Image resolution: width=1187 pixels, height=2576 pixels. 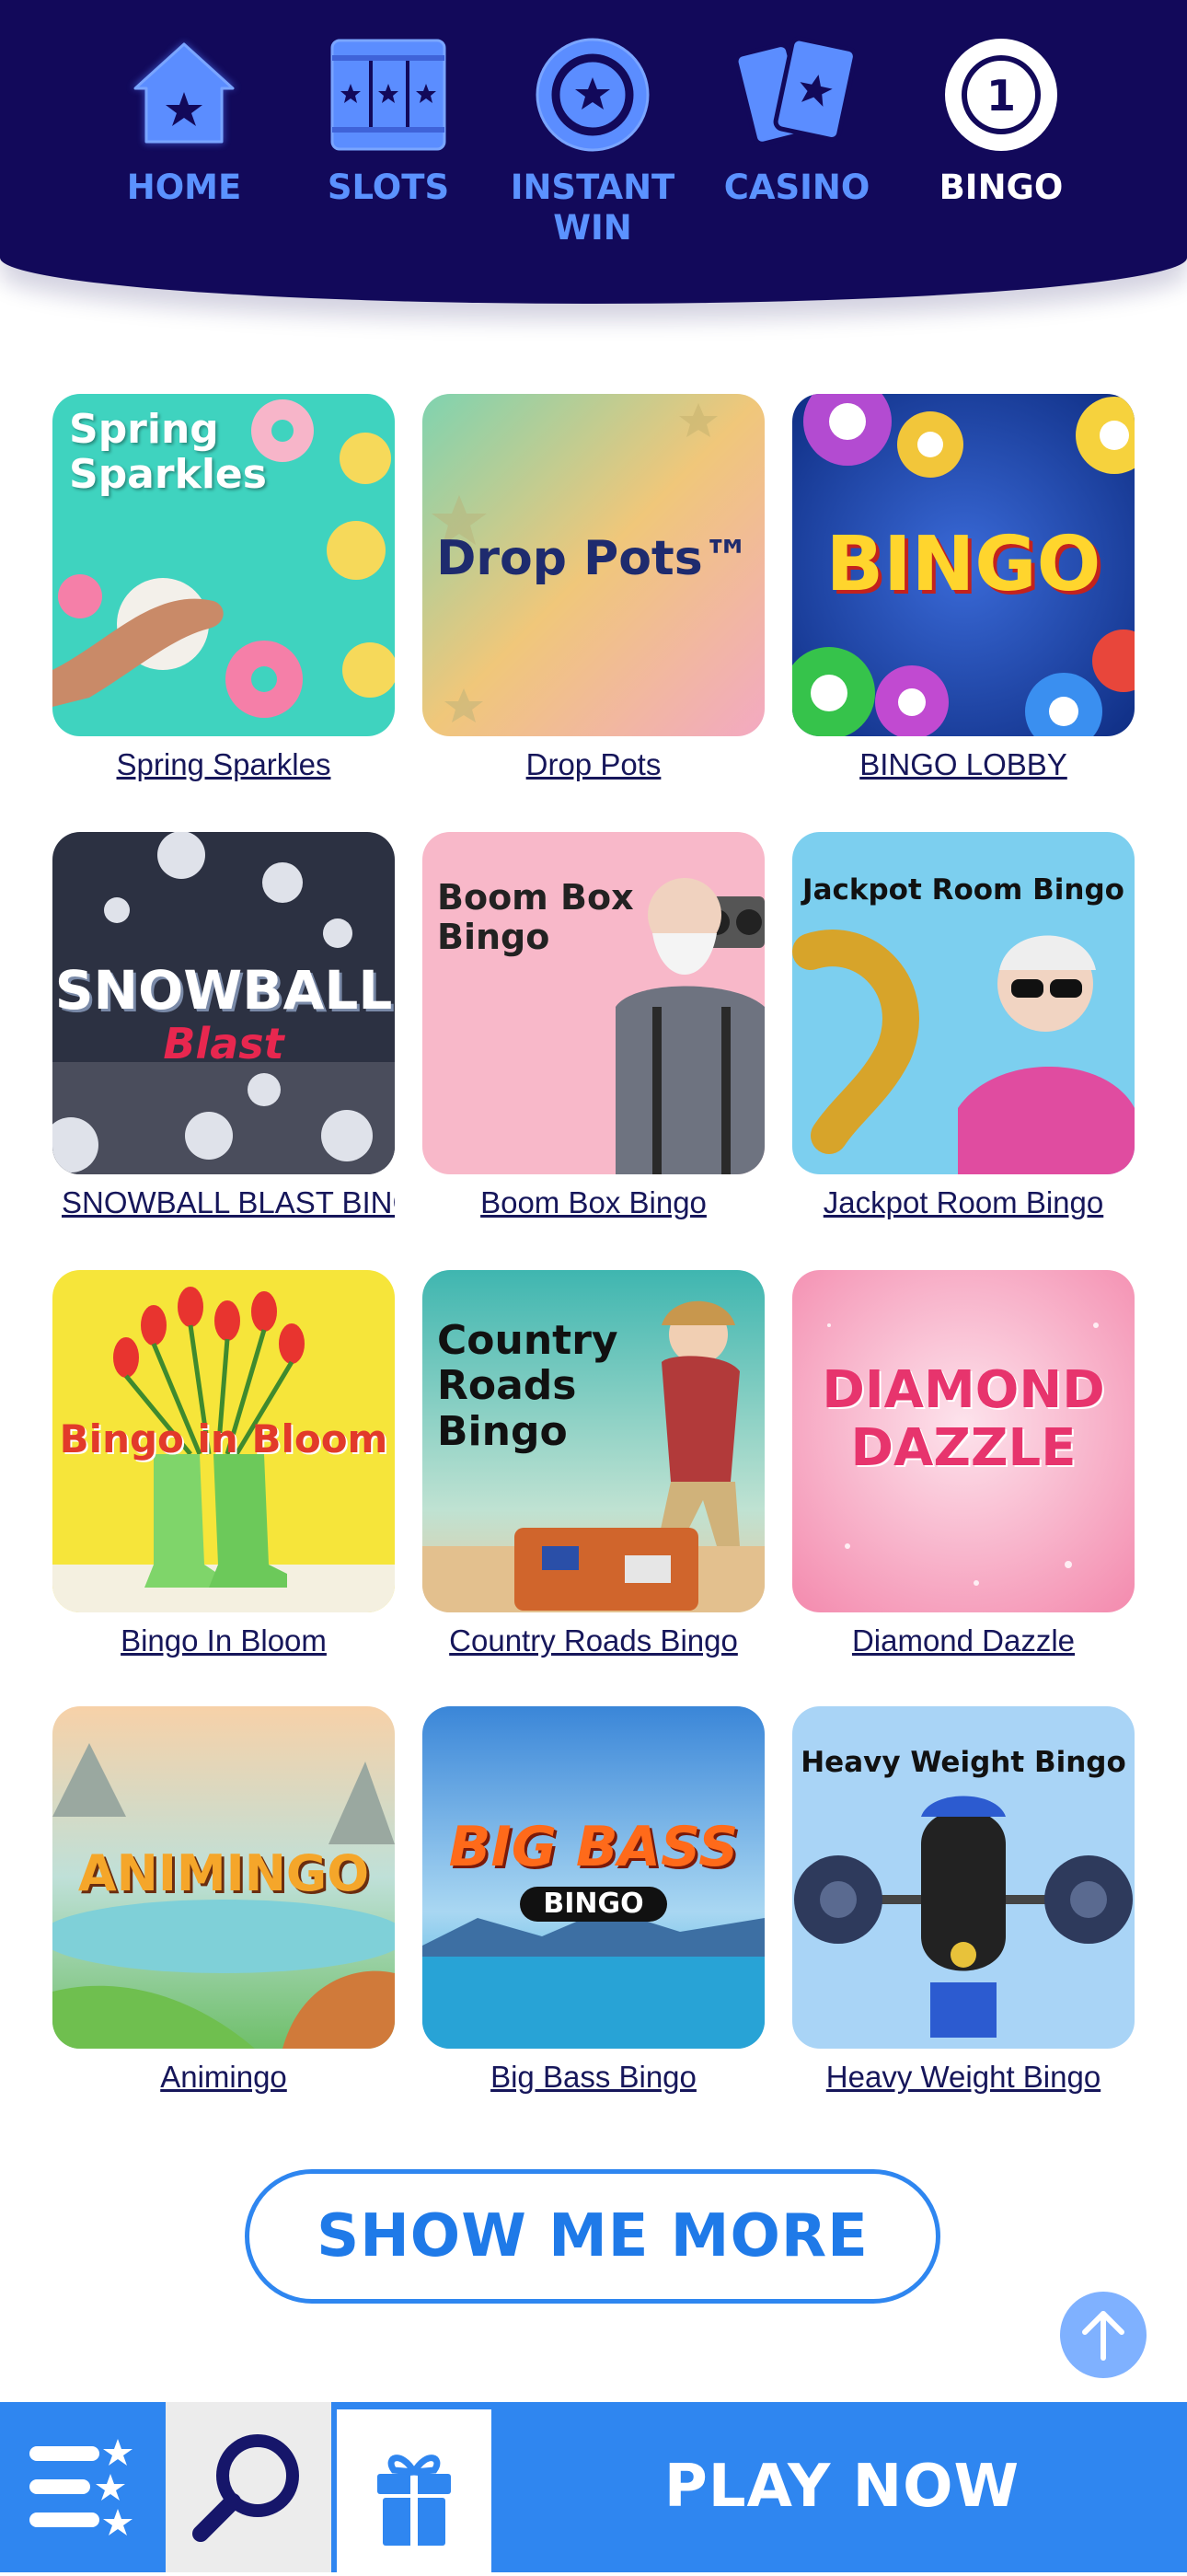 I want to click on game-thumb-title: BINGO, so click(x=963, y=564).